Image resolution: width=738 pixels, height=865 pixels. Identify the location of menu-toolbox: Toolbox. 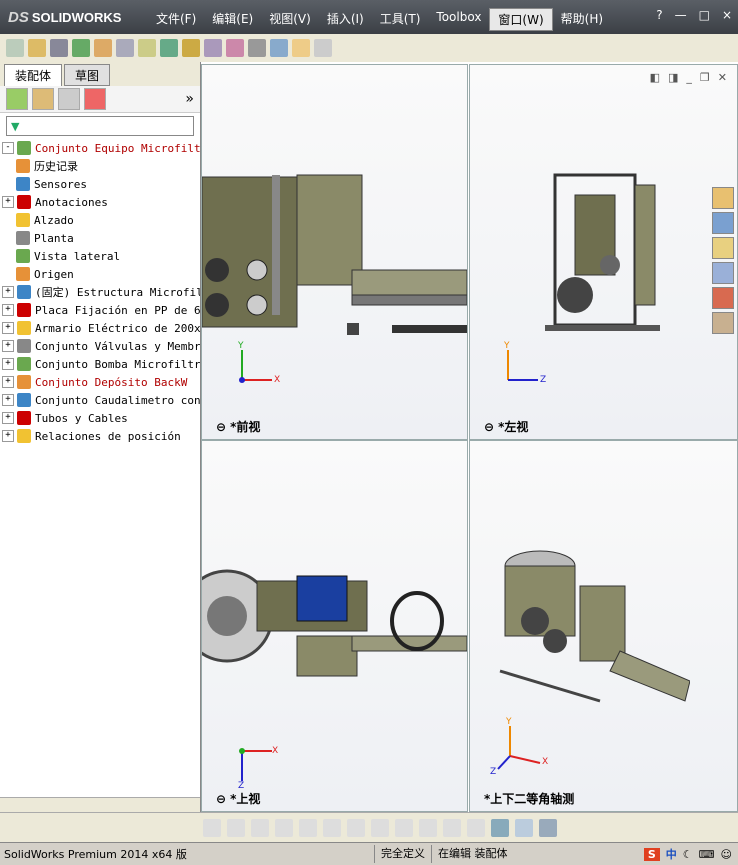
(458, 19).